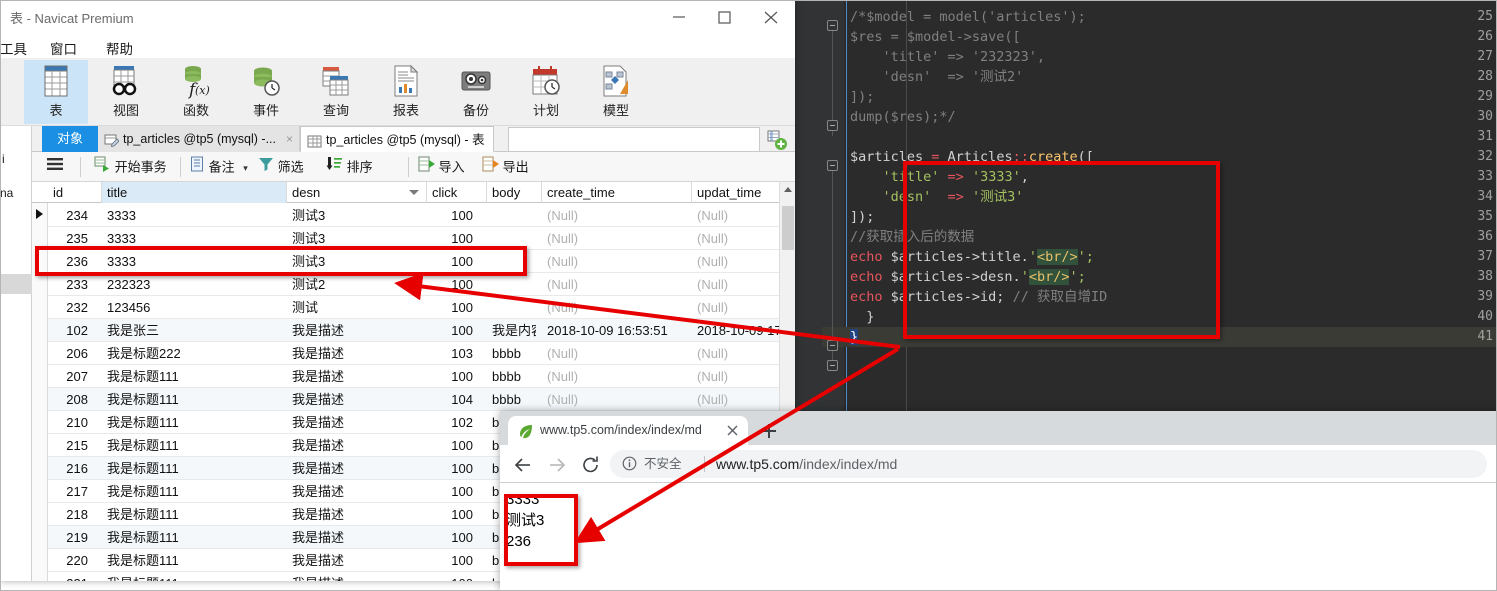 The width and height of the screenshot is (1497, 591). What do you see at coordinates (421, 399) in the screenshot?
I see `table-row: 208 我是标题111 我是描述 104 bbbb (Null) (Null)` at bounding box center [421, 399].